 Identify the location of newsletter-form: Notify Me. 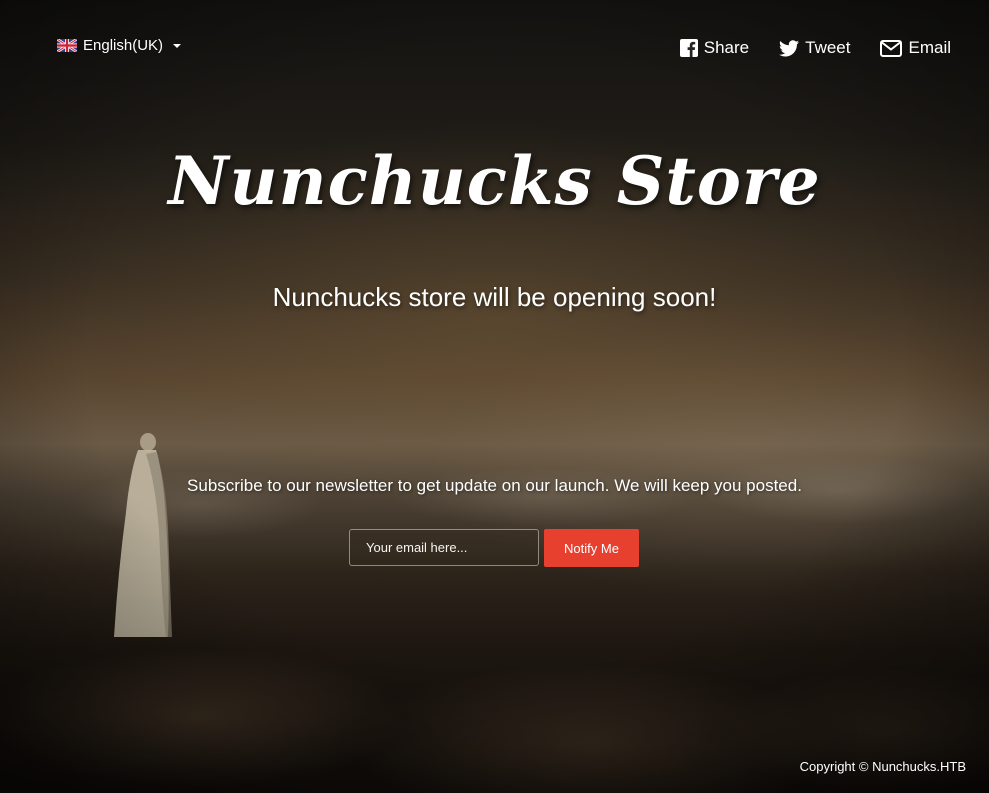
(494, 548).